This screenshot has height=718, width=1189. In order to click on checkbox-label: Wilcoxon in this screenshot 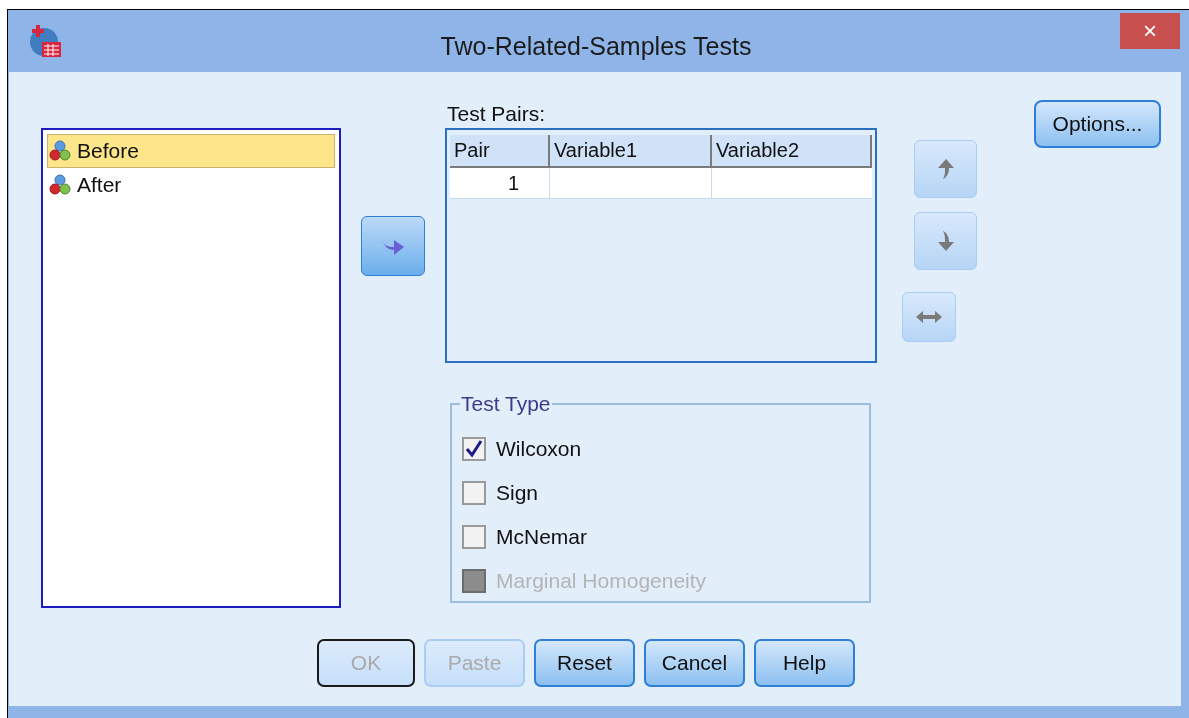, I will do `click(539, 448)`.